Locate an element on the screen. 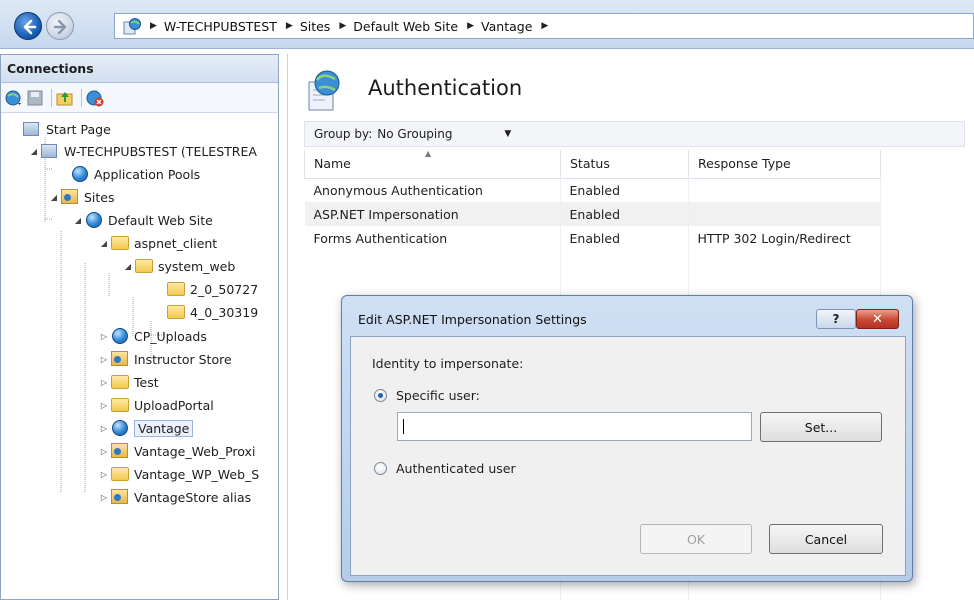 This screenshot has width=974, height=600. tree-item-default-web-site: ◢ Default Web Site is located at coordinates (143, 220).